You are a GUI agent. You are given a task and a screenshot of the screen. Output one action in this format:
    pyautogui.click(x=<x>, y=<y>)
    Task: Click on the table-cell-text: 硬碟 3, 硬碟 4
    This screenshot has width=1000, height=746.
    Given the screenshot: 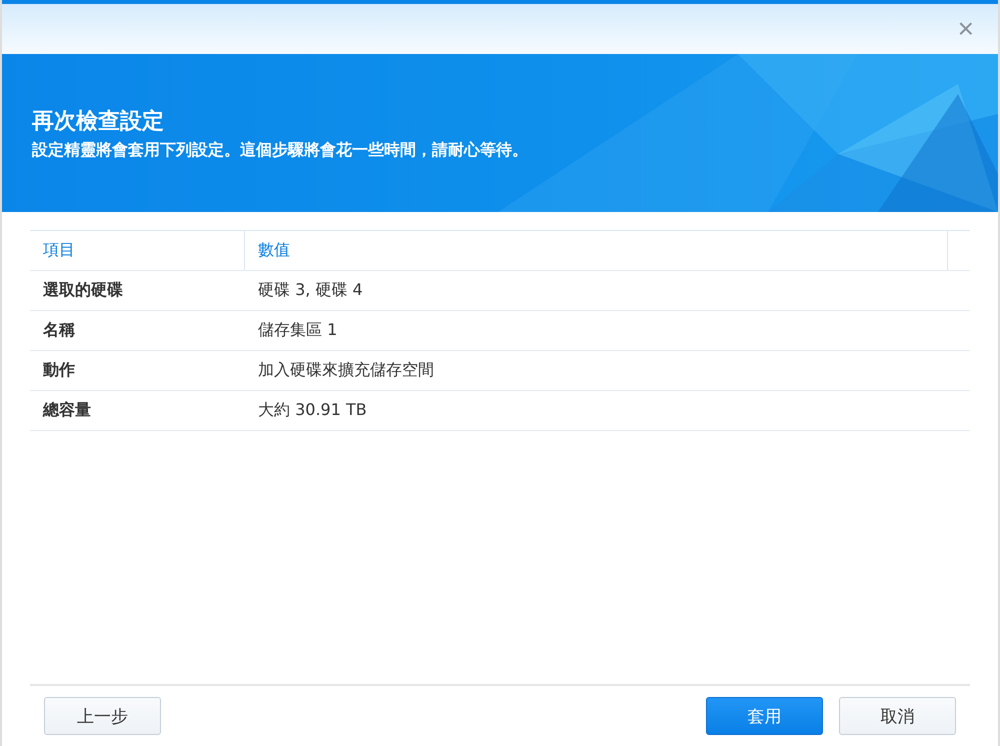 What is the action you would take?
    pyautogui.click(x=310, y=290)
    